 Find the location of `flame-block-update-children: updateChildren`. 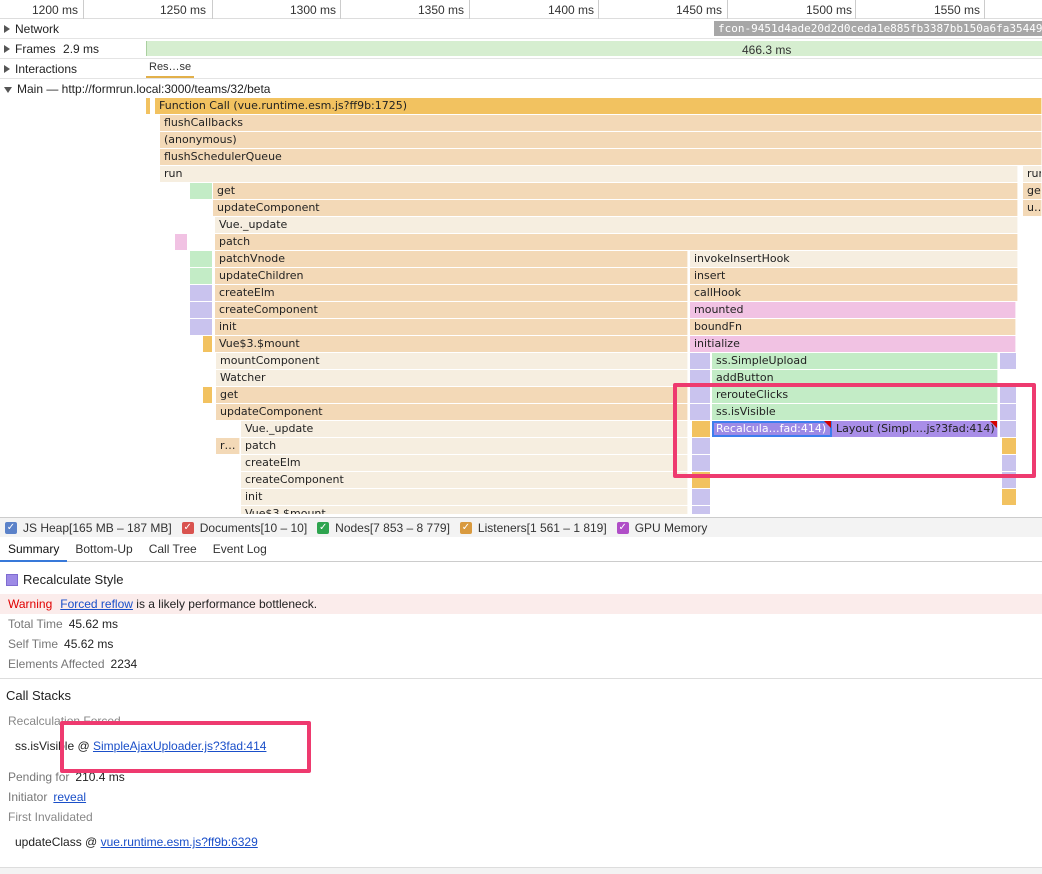

flame-block-update-children: updateChildren is located at coordinates (451, 276).